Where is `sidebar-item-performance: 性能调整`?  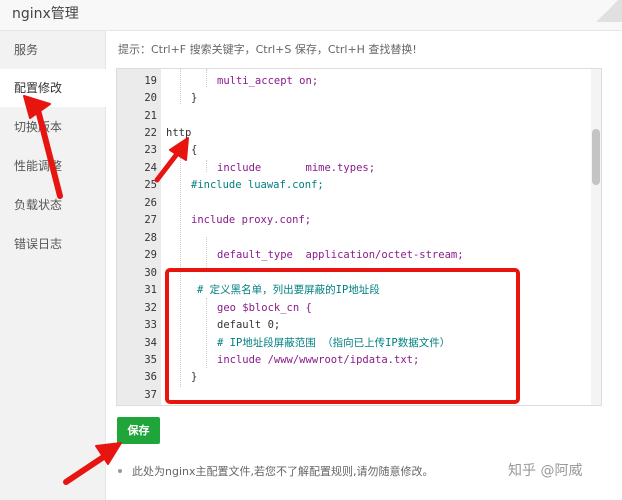
sidebar-item-performance: 性能调整 is located at coordinates (52, 166).